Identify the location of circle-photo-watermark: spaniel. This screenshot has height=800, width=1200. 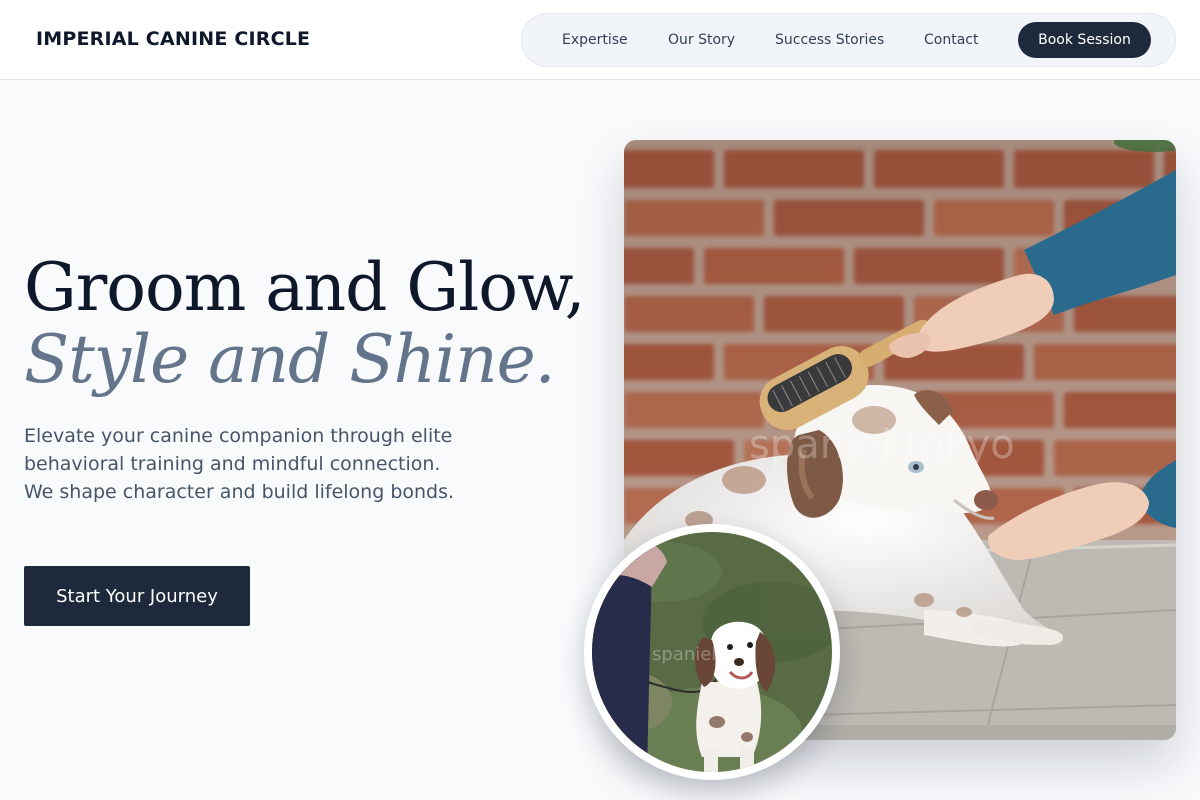
(684, 654).